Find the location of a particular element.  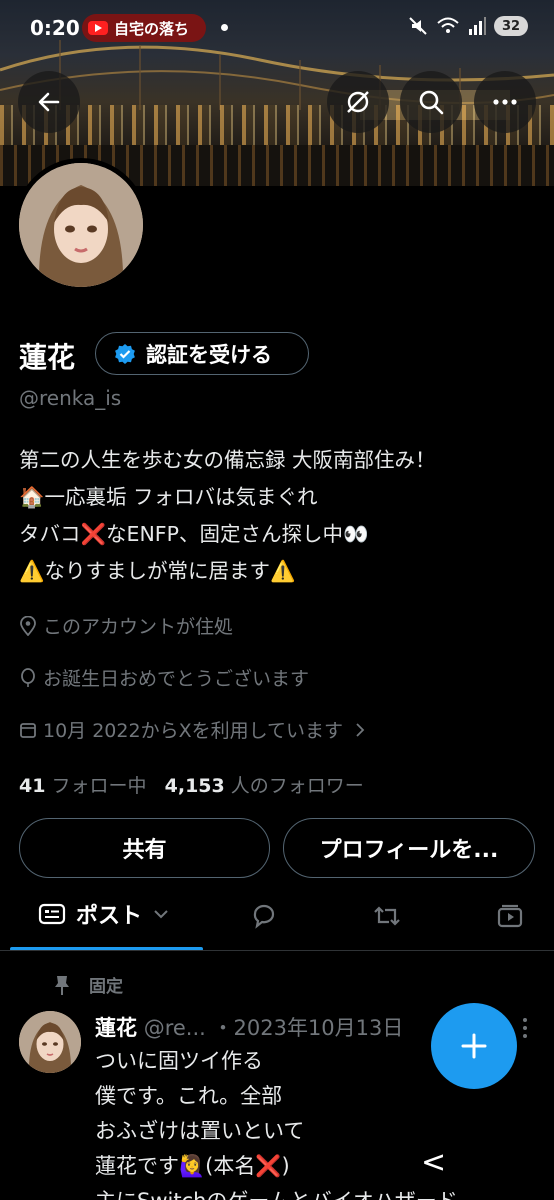

compose-post-button is located at coordinates (474, 1046).